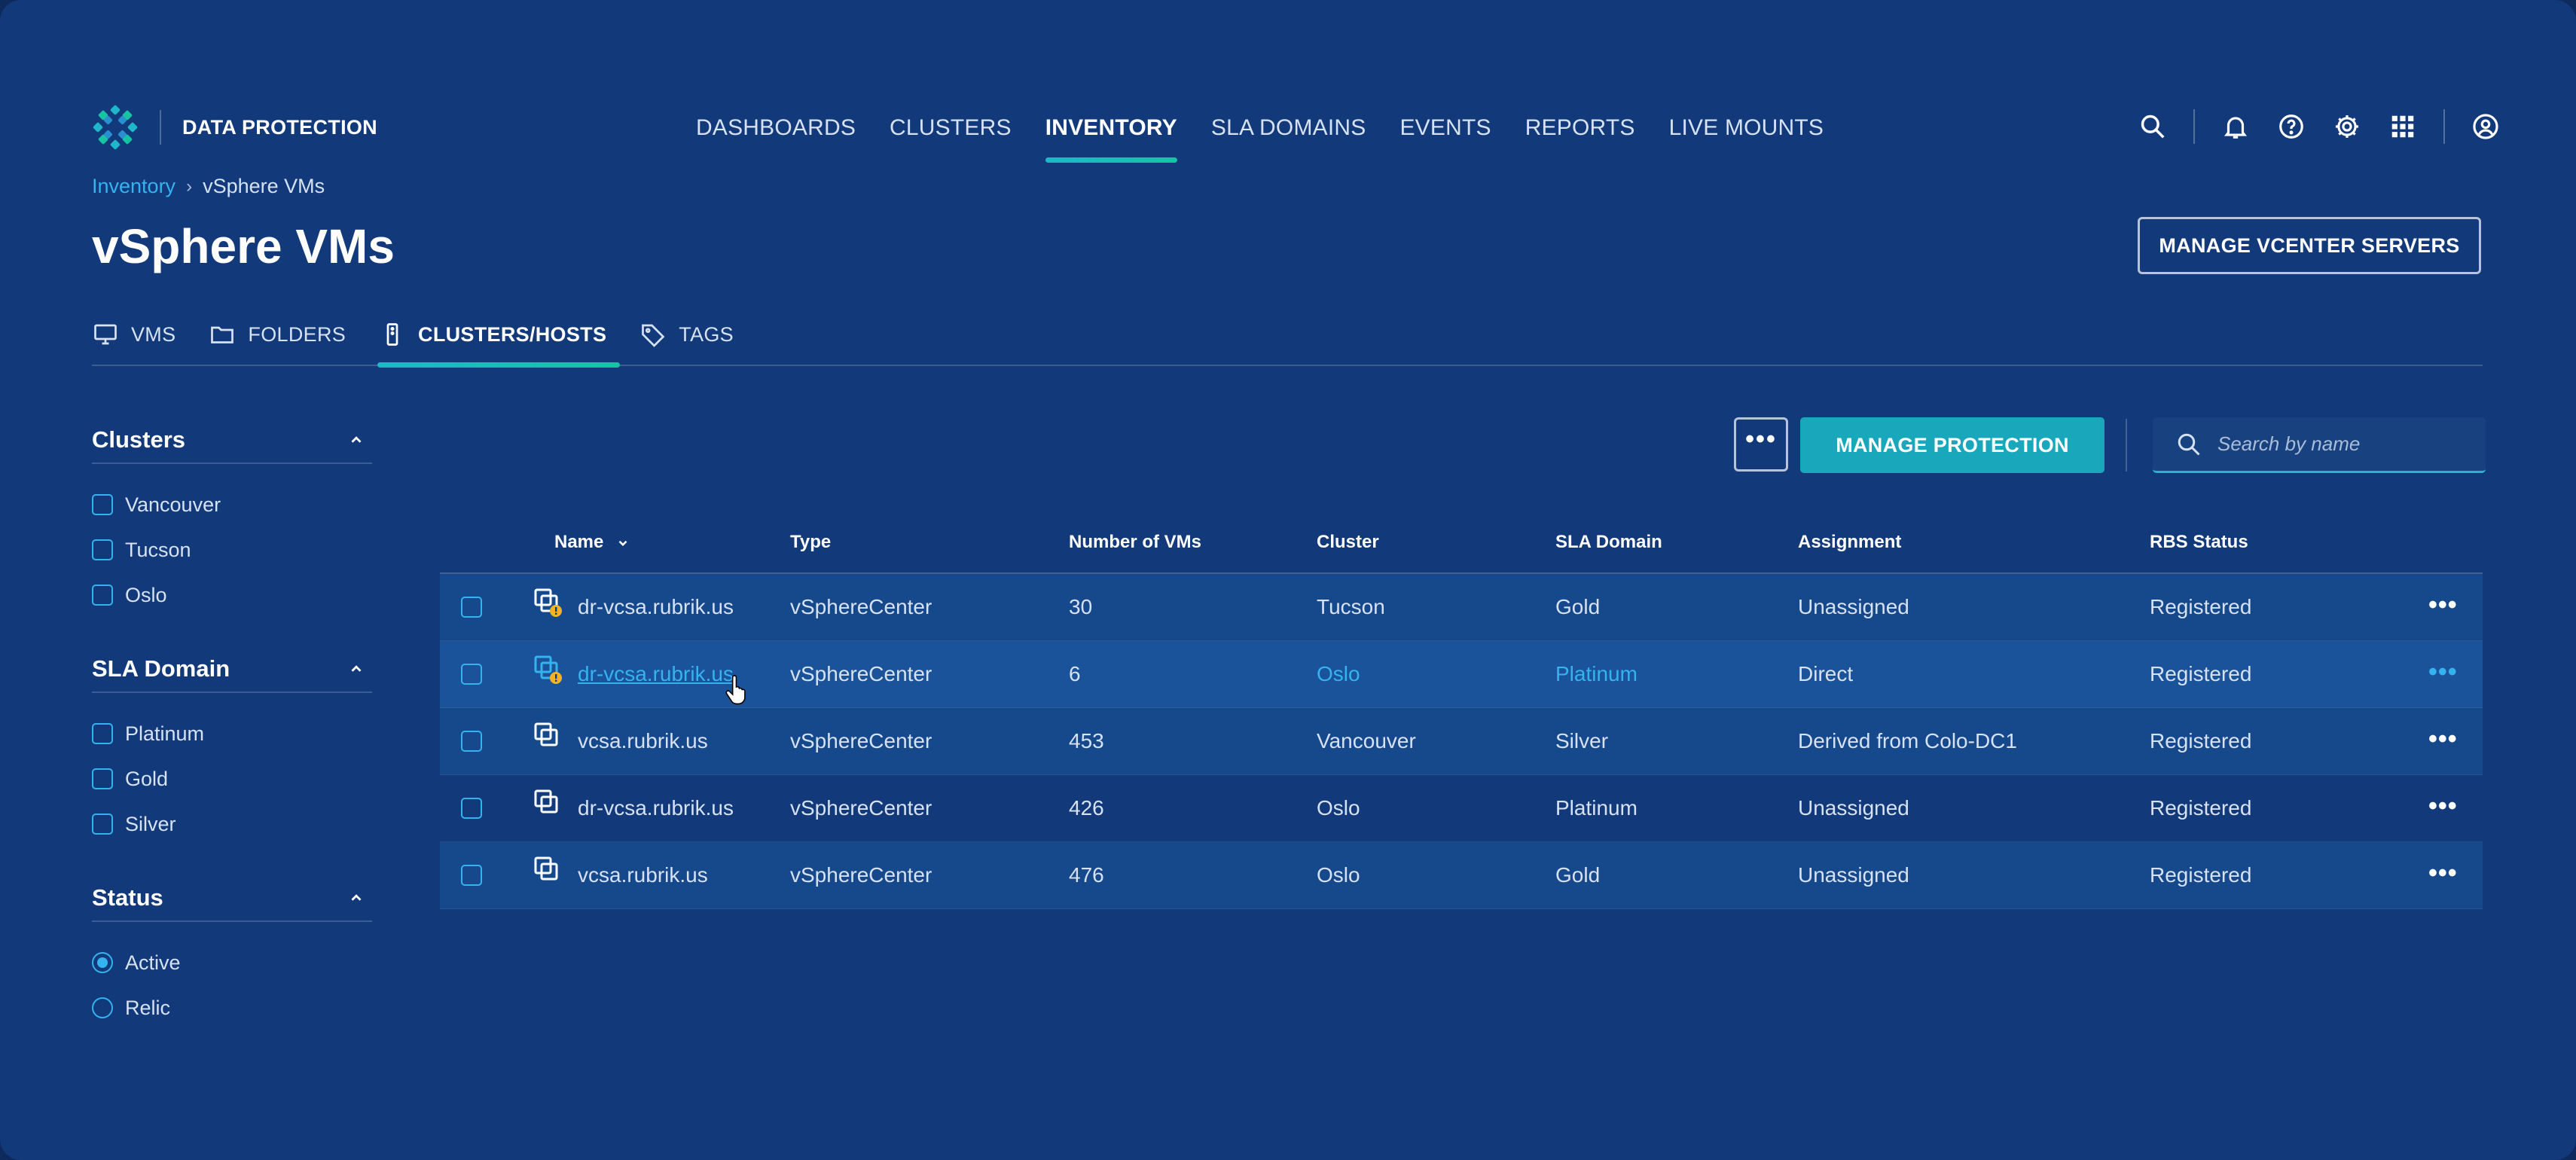 This screenshot has height=1160, width=2576. Describe the element at coordinates (1596, 674) in the screenshot. I see `row-sla: Platinum` at that location.